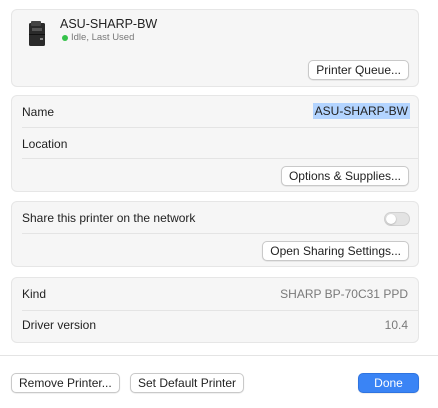 The height and width of the screenshot is (408, 438). I want to click on driver-version-value: 10.4, so click(396, 325).